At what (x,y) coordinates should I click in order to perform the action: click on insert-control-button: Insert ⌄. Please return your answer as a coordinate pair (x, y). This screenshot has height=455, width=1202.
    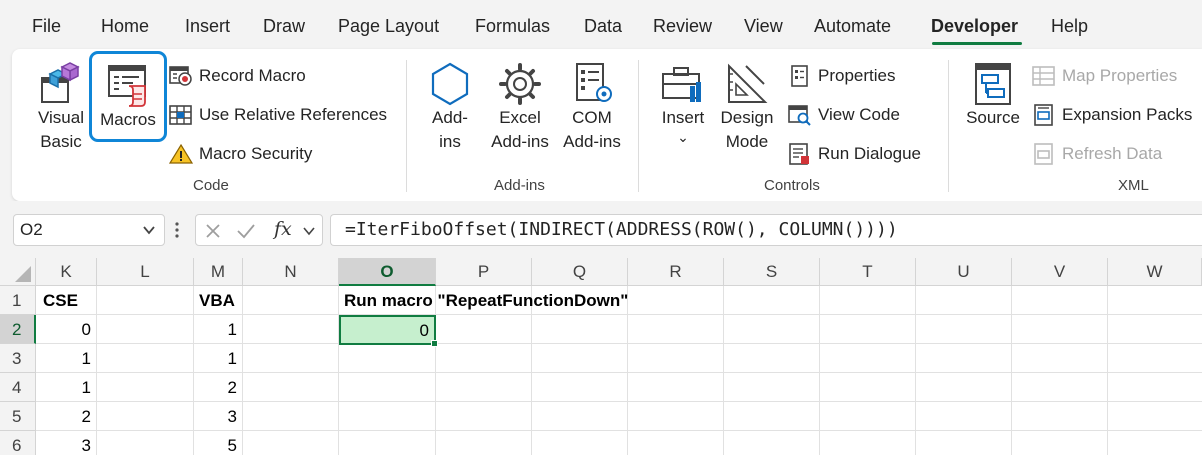
    Looking at the image, I should click on (683, 103).